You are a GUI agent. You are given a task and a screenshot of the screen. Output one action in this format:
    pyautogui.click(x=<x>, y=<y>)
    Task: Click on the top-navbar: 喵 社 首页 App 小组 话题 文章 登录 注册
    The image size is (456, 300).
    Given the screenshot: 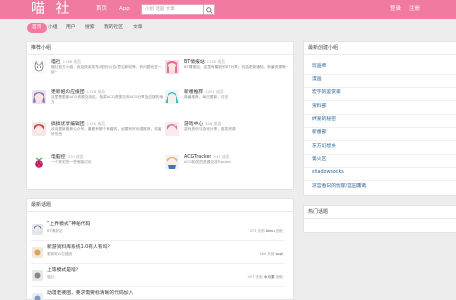 What is the action you would take?
    pyautogui.click(x=228, y=9)
    